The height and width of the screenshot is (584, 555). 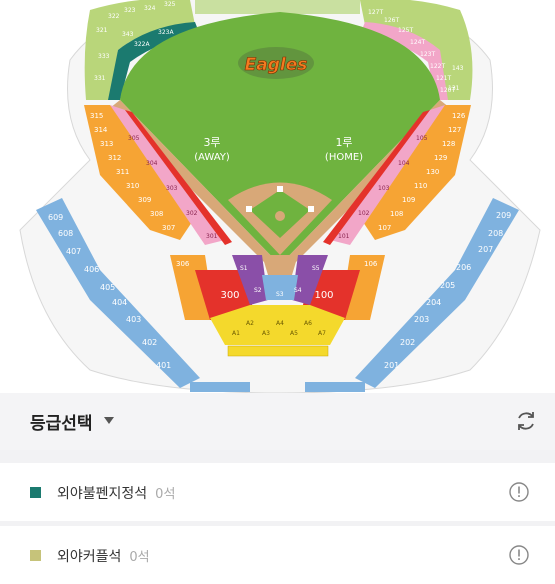 I want to click on svg-text: A4, so click(x=280, y=323).